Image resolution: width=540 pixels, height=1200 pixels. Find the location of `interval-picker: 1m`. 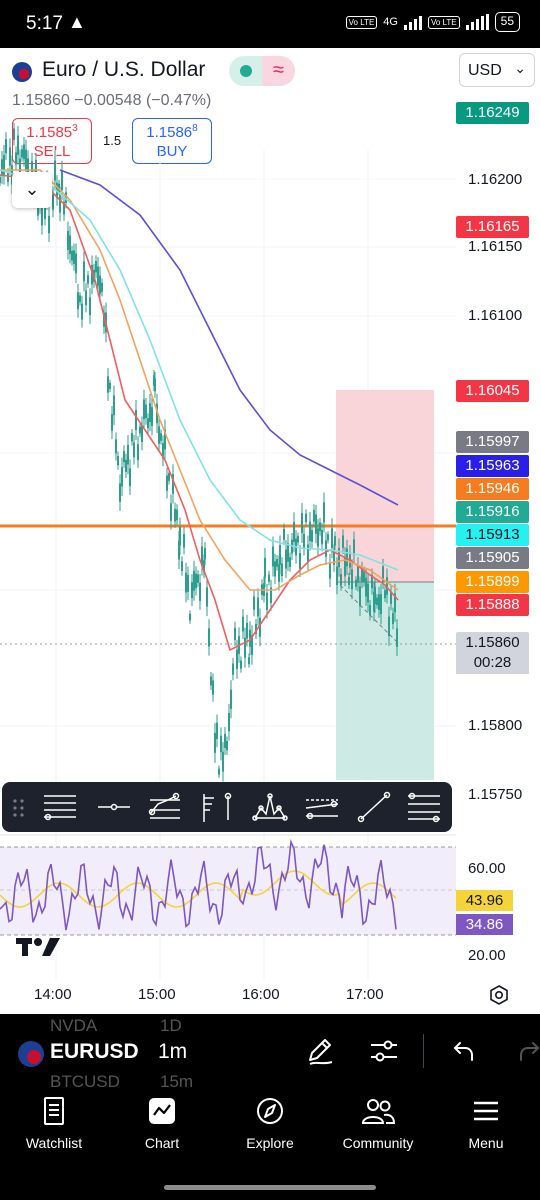

interval-picker: 1m is located at coordinates (172, 1052).